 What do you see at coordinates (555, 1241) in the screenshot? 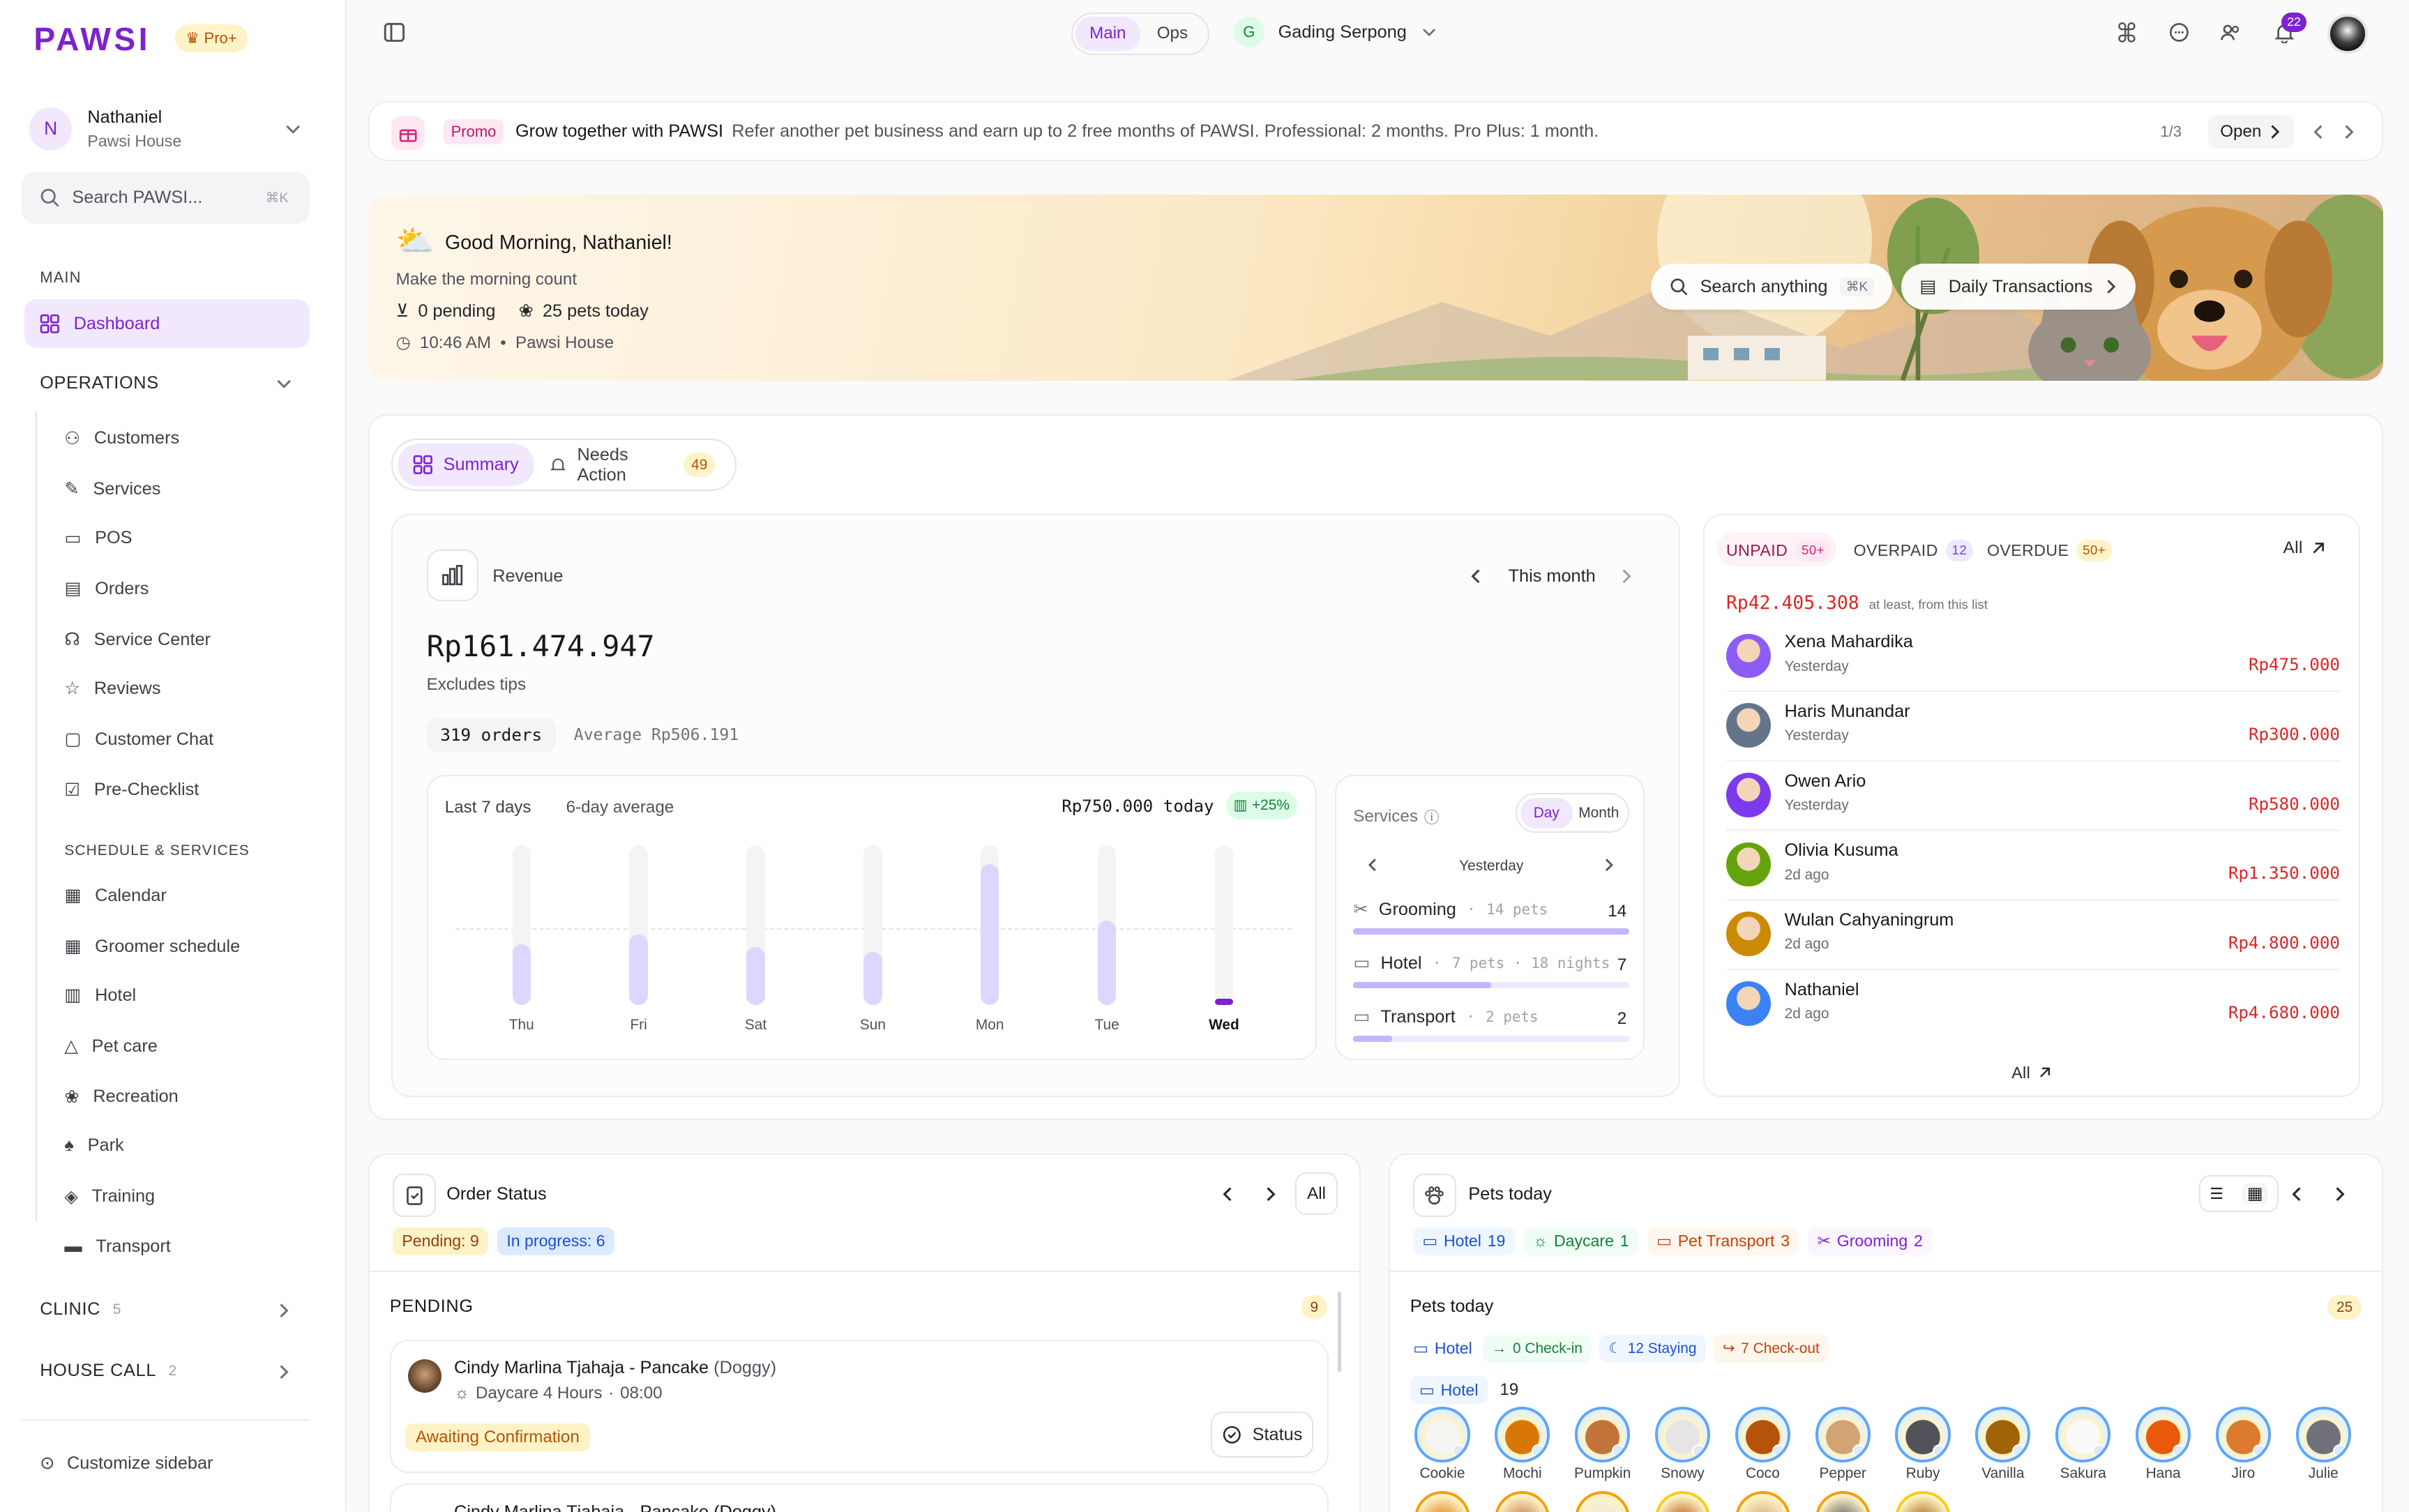
I see `chip-in-progress: In progress: 6` at bounding box center [555, 1241].